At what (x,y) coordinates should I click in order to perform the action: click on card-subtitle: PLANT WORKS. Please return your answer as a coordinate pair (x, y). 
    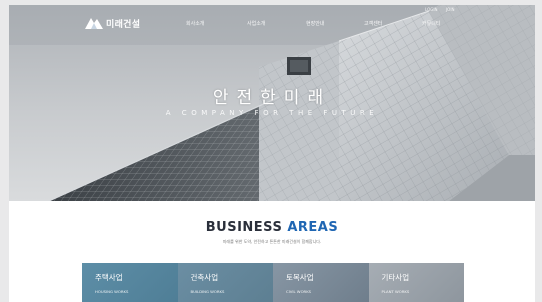
    Looking at the image, I should click on (395, 291).